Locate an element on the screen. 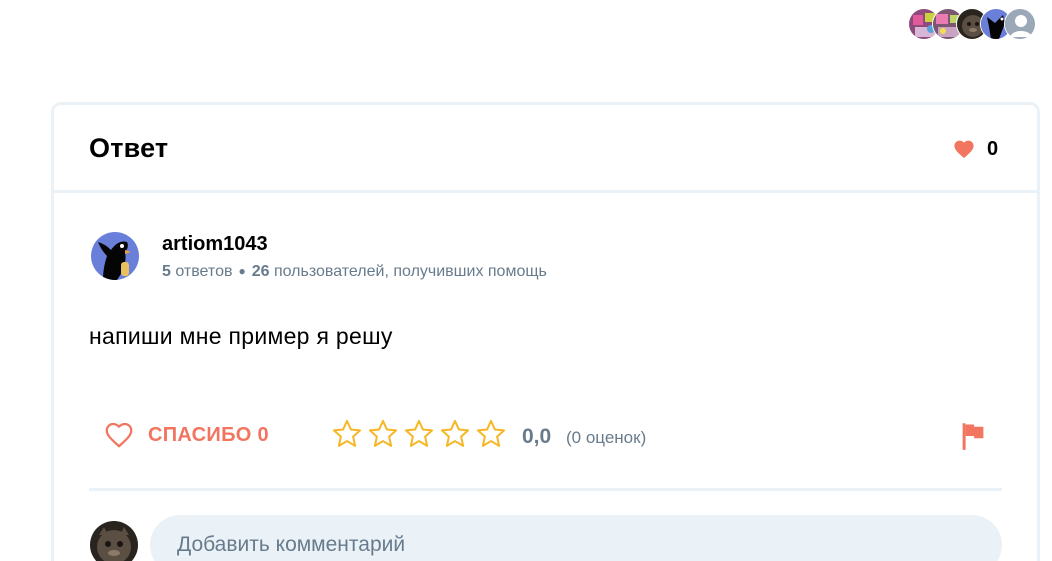 This screenshot has width=1052, height=561. helped-count: 26 is located at coordinates (260, 271).